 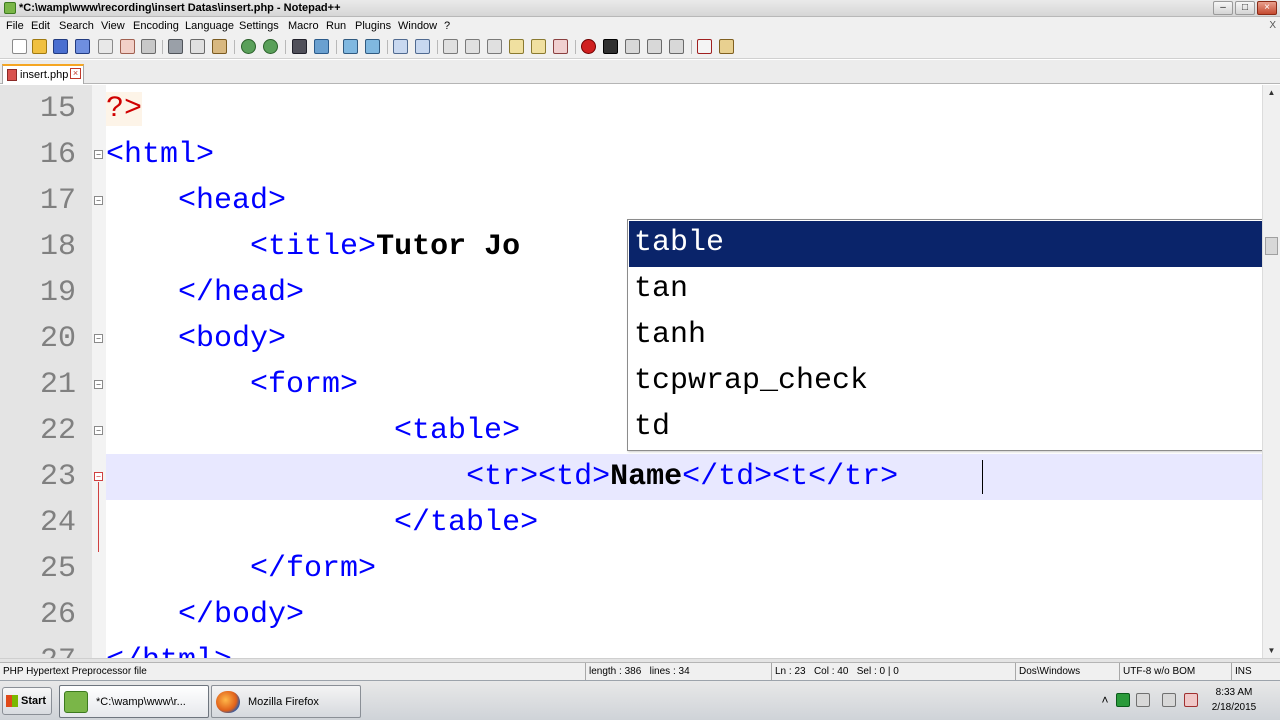 What do you see at coordinates (350, 46) in the screenshot?
I see `zoom-in-icon` at bounding box center [350, 46].